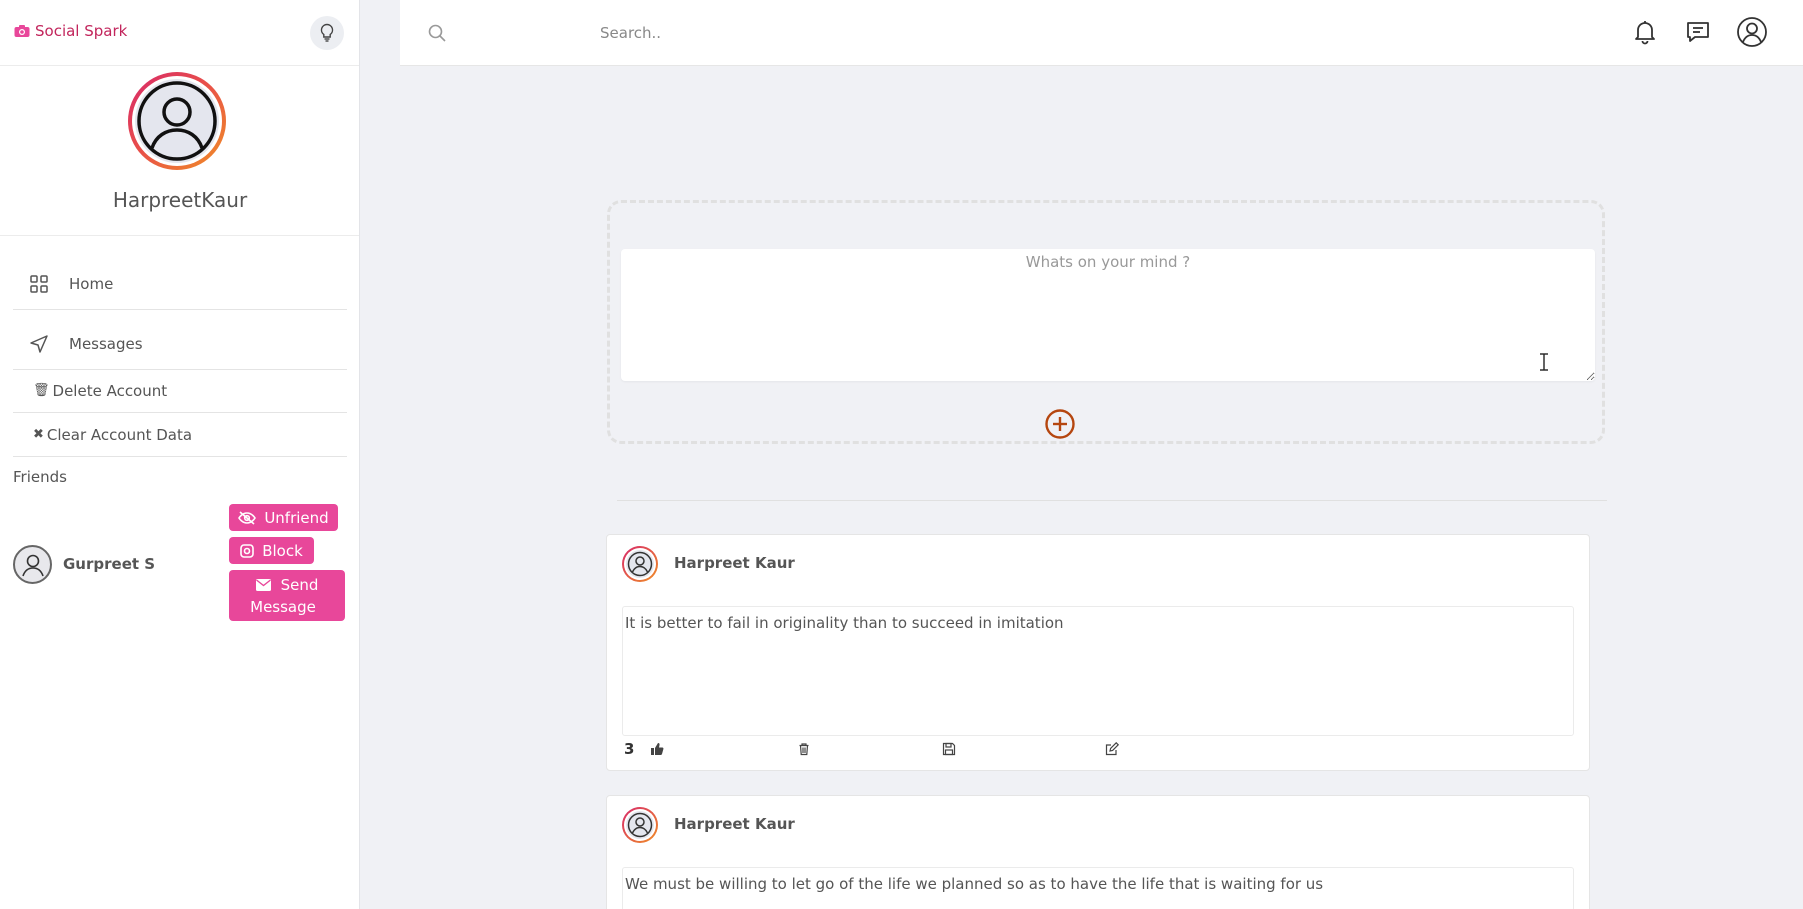 Image resolution: width=1803 pixels, height=909 pixels. What do you see at coordinates (1645, 32) in the screenshot?
I see `bell-icon` at bounding box center [1645, 32].